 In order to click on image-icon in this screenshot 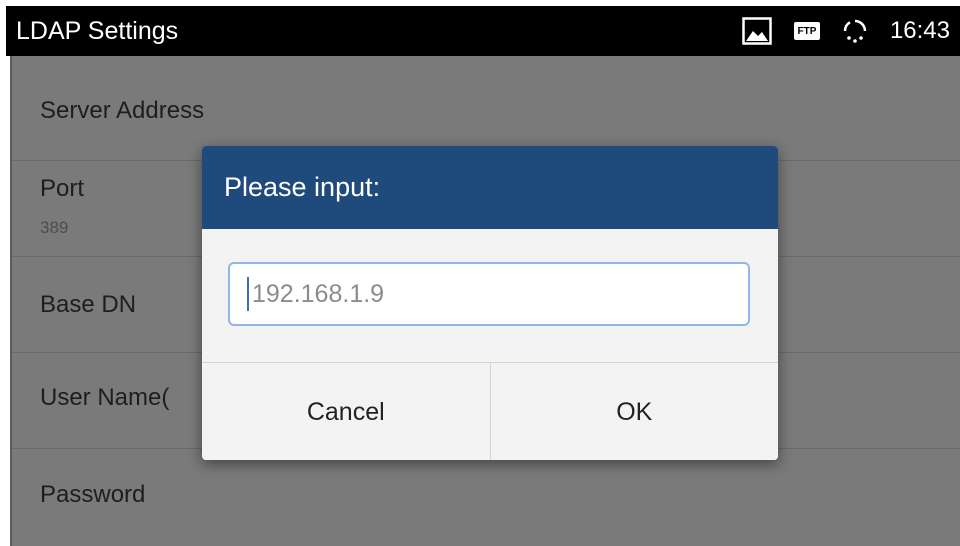, I will do `click(757, 31)`.